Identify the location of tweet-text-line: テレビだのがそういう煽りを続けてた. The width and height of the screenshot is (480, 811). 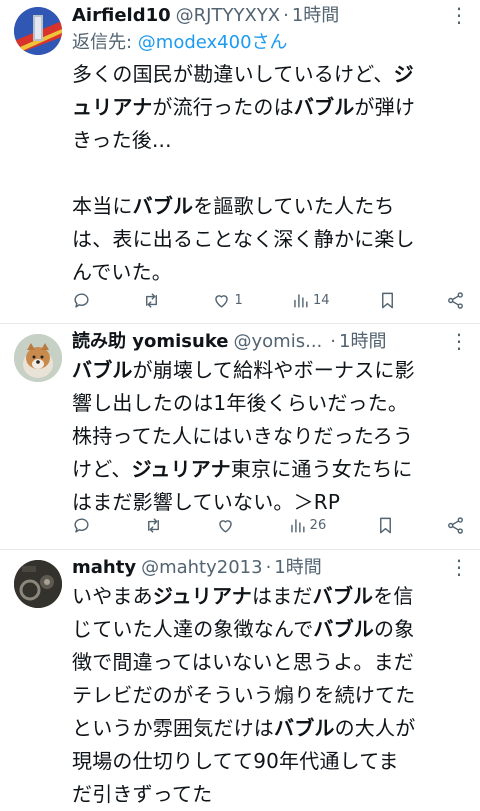
(270, 695).